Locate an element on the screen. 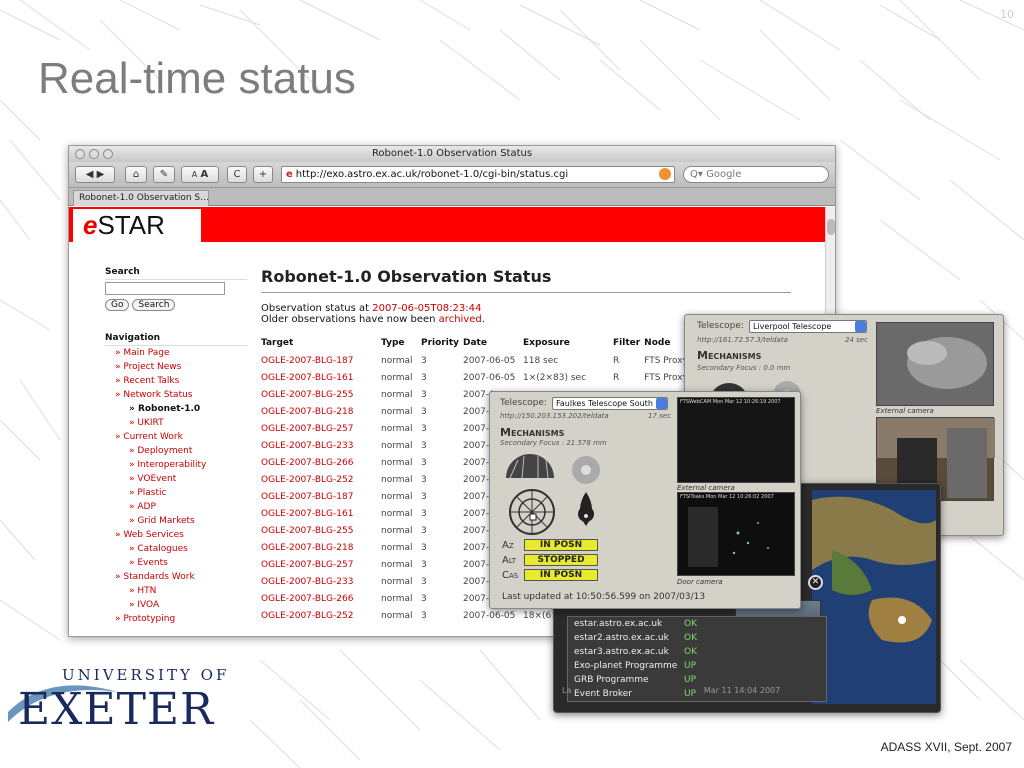 The image size is (1024, 768). service-name: estar2.astro.ex.ac.uk is located at coordinates (621, 638).